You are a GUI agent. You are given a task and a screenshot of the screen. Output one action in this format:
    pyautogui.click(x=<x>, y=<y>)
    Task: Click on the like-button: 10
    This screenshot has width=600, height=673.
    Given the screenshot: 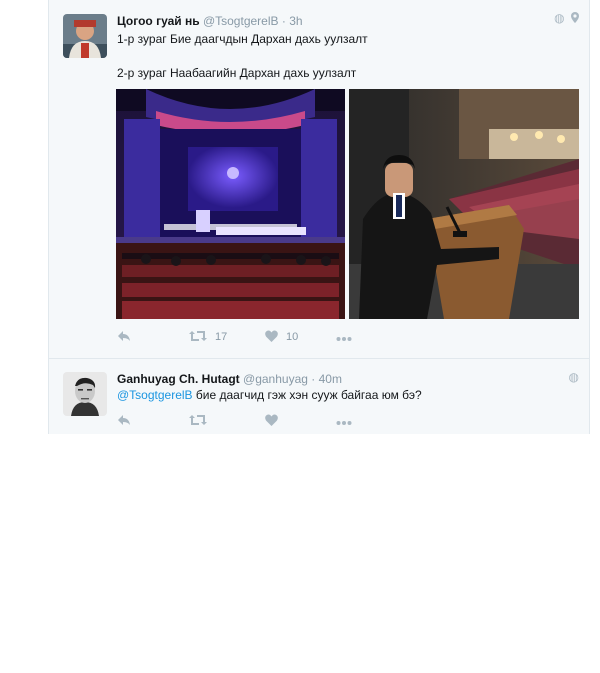 What is the action you would take?
    pyautogui.click(x=281, y=337)
    